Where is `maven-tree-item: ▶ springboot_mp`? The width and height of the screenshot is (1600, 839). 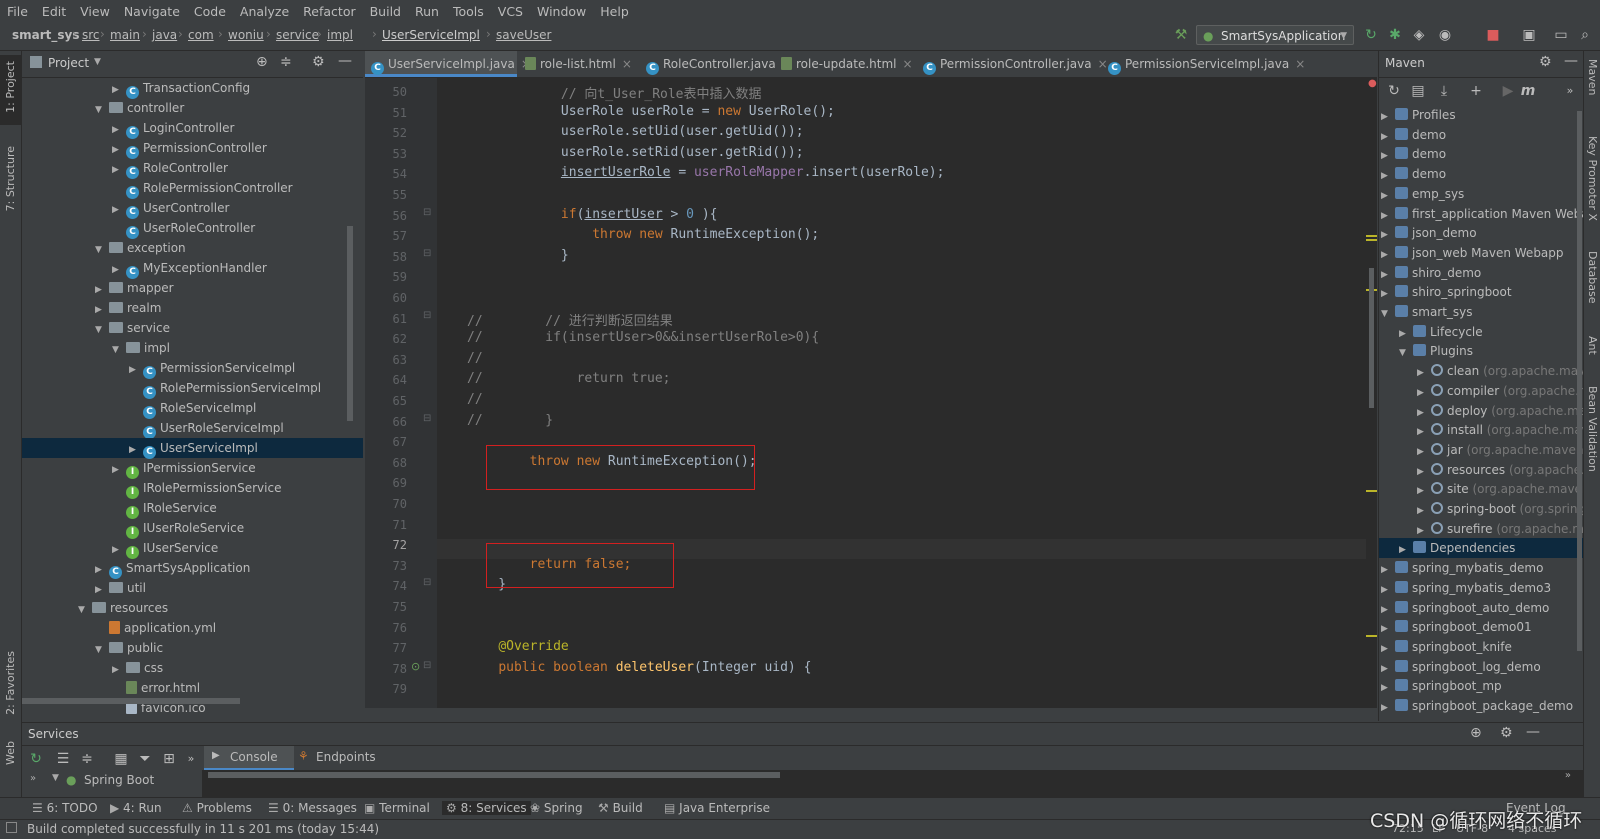 maven-tree-item: ▶ springboot_mp is located at coordinates (1481, 686).